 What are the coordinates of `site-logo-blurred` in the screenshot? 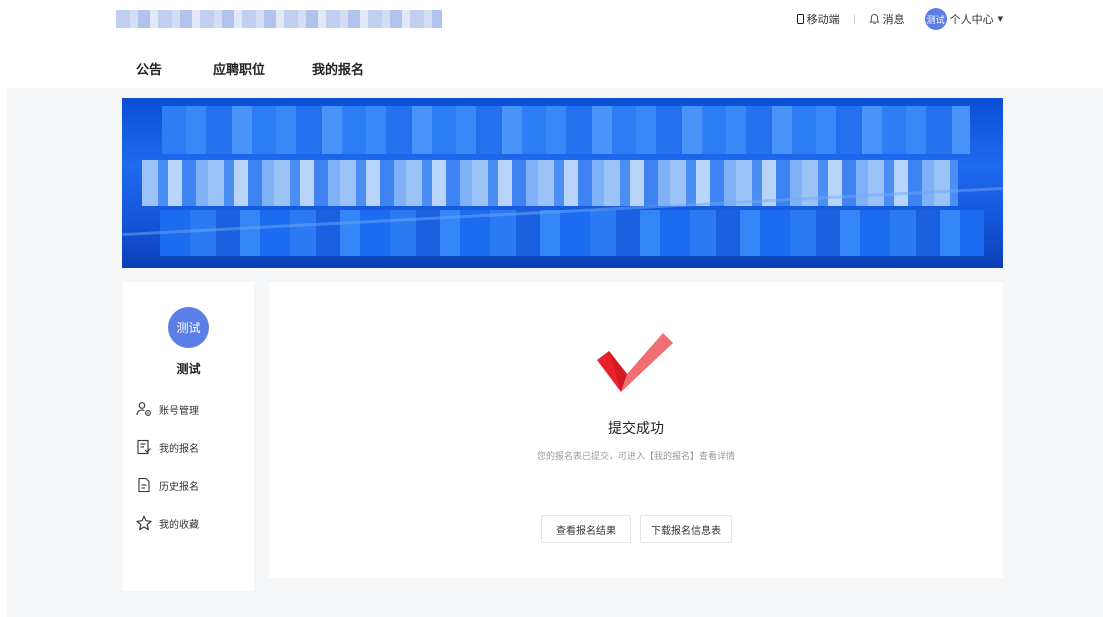 It's located at (279, 19).